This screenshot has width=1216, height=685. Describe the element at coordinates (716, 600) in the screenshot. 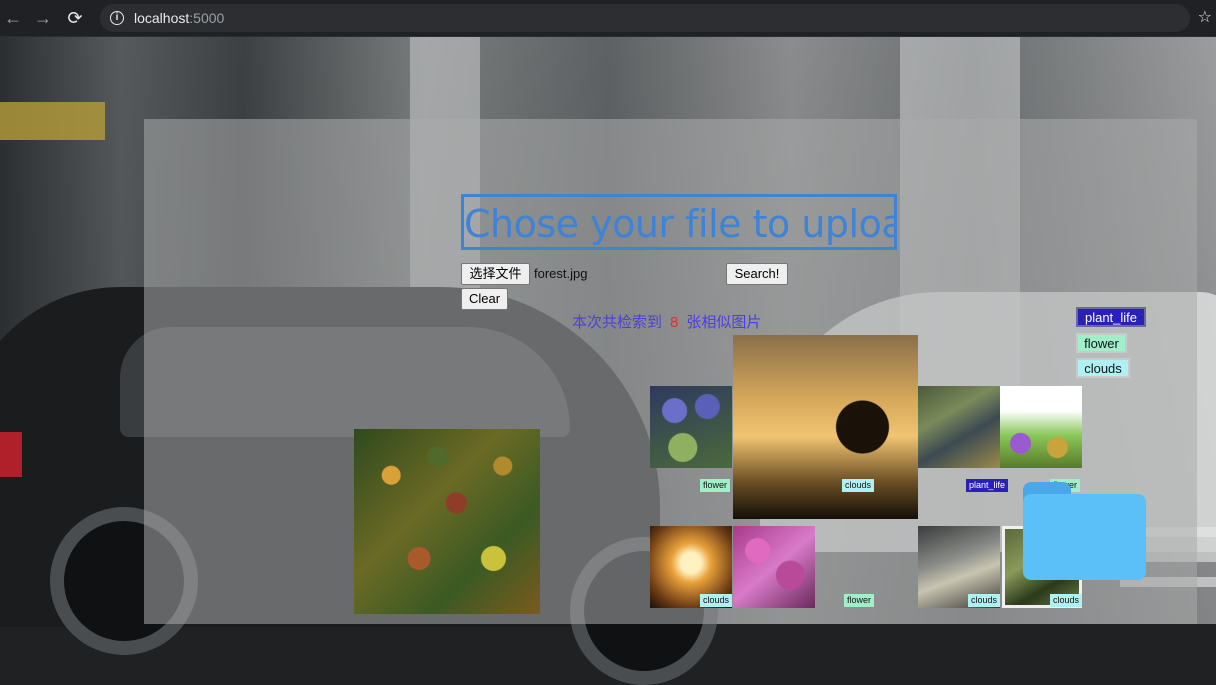

I see `result-image-5-label: clouds` at that location.